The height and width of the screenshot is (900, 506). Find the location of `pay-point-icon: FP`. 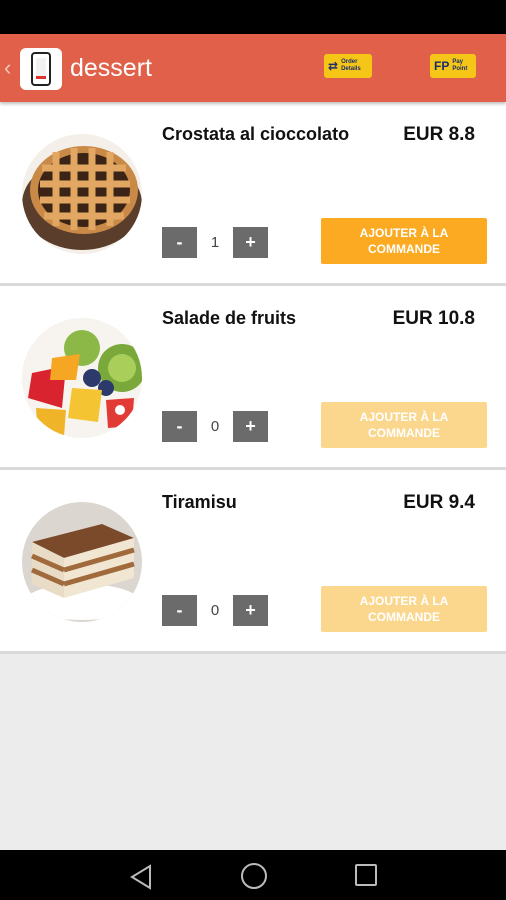

pay-point-icon: FP is located at coordinates (442, 66).